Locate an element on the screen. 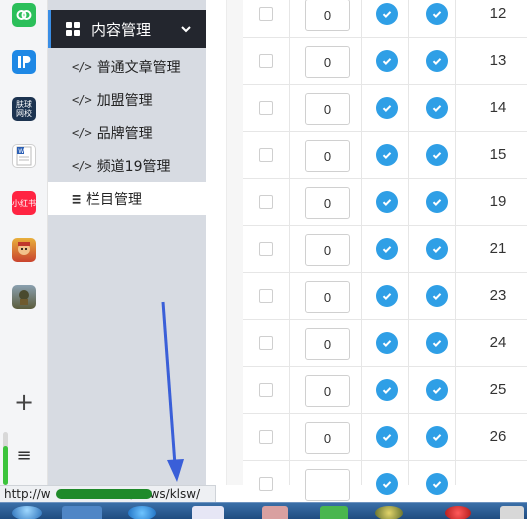  sidebar-item-channel19: </> 频道19管理 is located at coordinates (127, 165).